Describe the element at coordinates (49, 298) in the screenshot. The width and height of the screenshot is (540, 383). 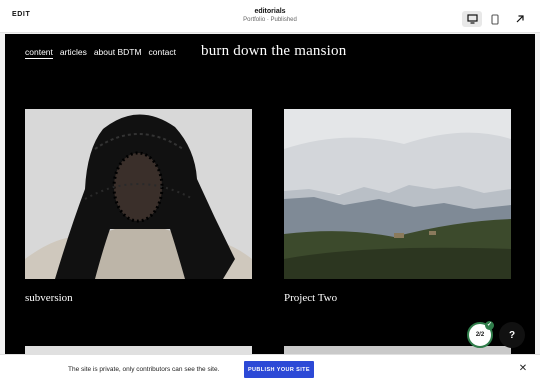
I see `card-title-subversion: subversion` at that location.